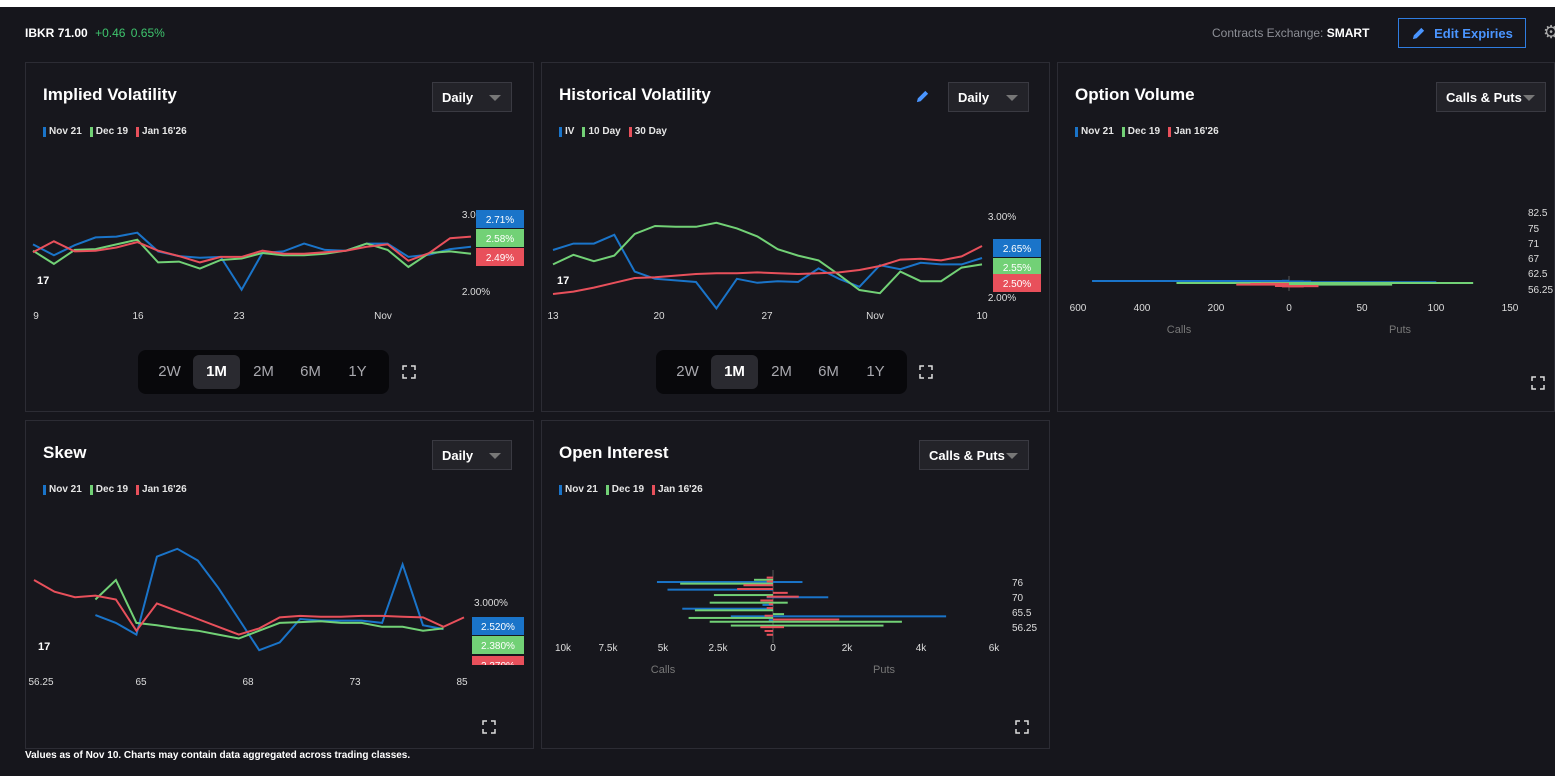 The width and height of the screenshot is (1555, 776). I want to click on strike-label: 62.5, so click(1538, 274).